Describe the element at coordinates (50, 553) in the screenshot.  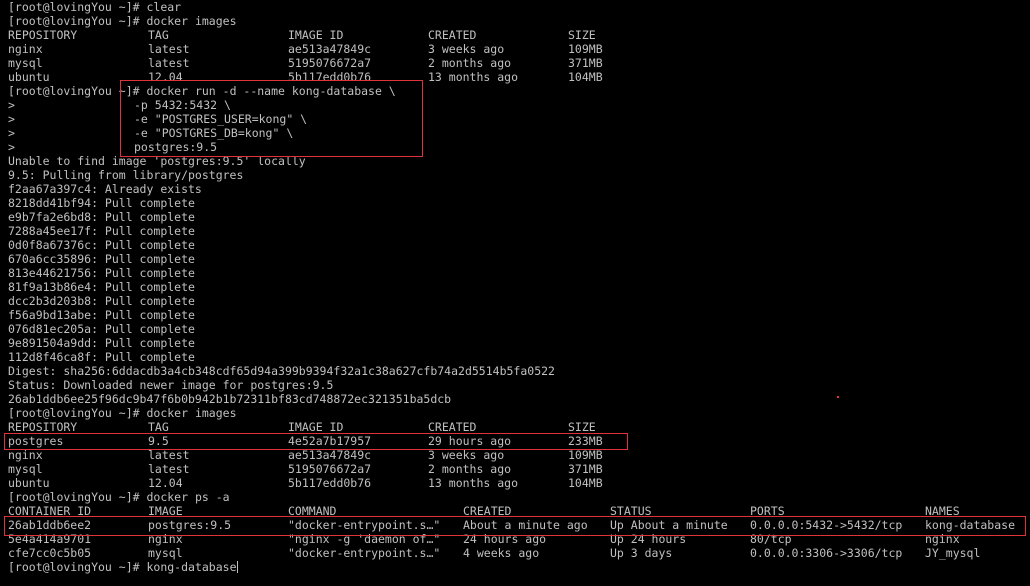
I see `cell-container-id: cfe7cc0c5b05` at that location.